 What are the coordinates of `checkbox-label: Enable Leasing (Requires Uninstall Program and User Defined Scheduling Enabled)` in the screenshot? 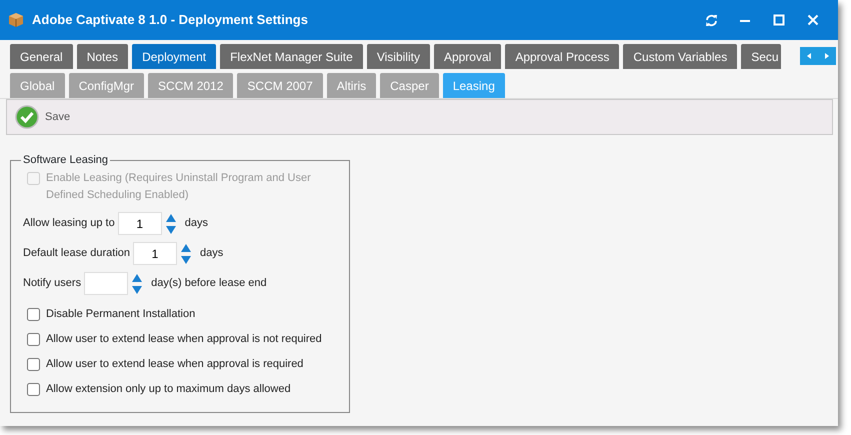 It's located at (179, 187).